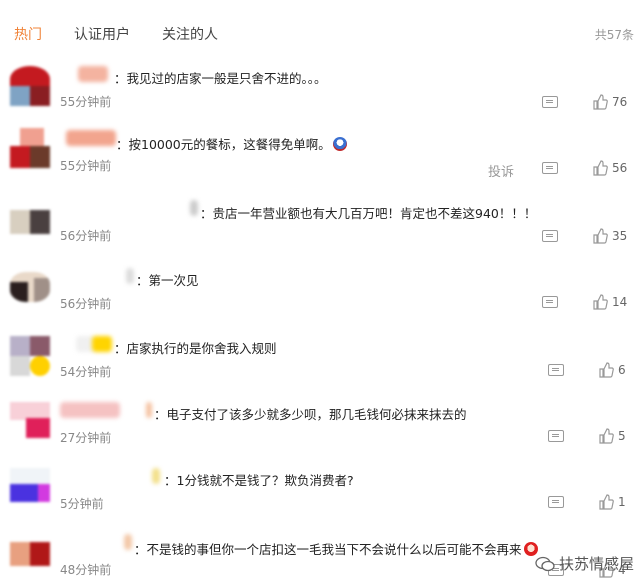 This screenshot has height=588, width=640. Describe the element at coordinates (614, 35) in the screenshot. I see `total-count: 共57条` at that location.